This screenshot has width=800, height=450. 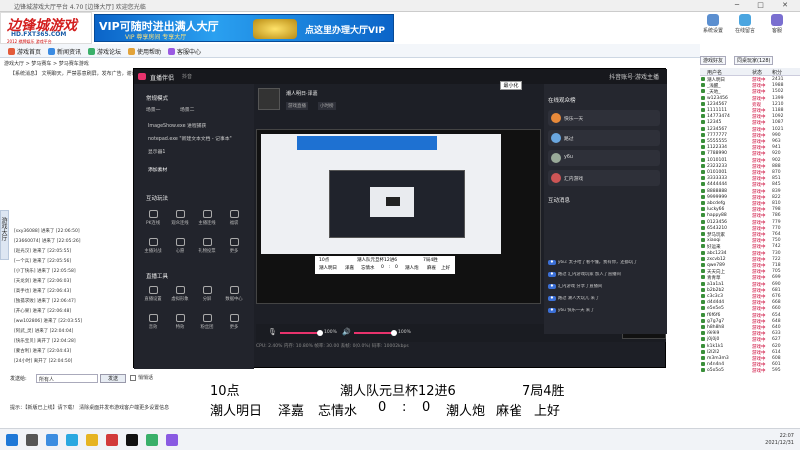 I want to click on user-row: abc1234 游戏中 730, so click(x=750, y=253).